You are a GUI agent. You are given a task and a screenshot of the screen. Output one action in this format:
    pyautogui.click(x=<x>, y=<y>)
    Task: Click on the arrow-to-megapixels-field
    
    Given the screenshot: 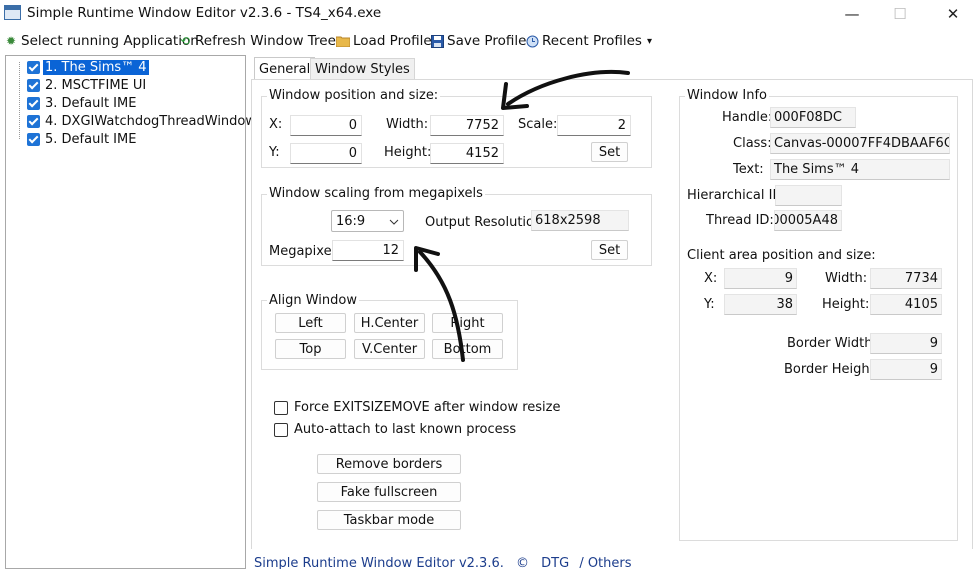 What is the action you would take?
    pyautogui.click(x=441, y=306)
    